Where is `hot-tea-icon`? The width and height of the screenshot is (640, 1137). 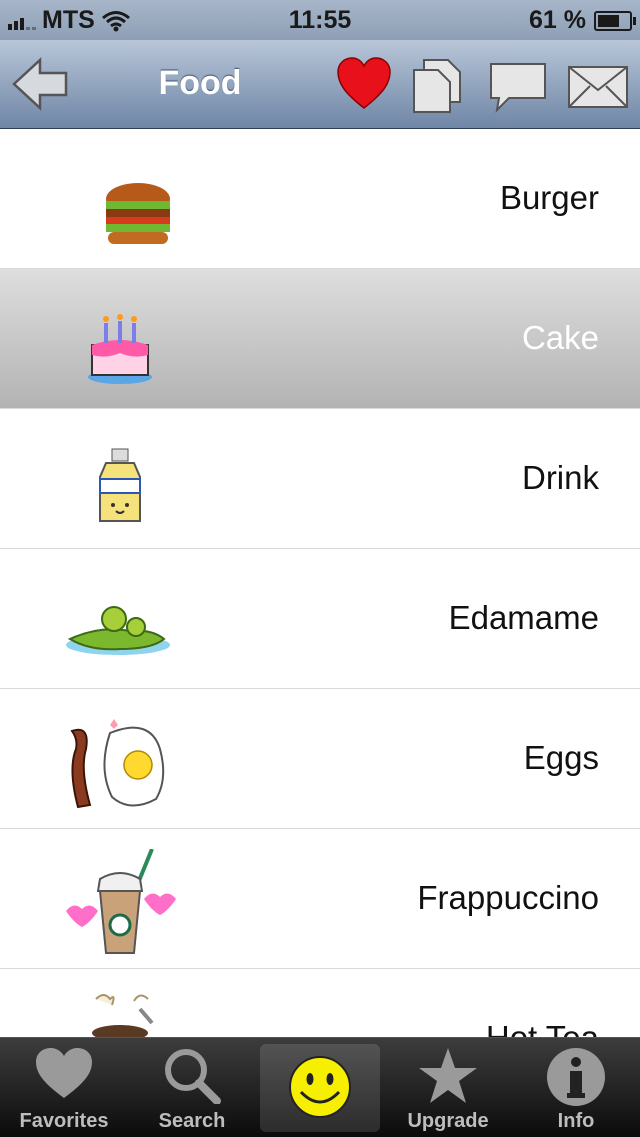 hot-tea-icon is located at coordinates (123, 1015).